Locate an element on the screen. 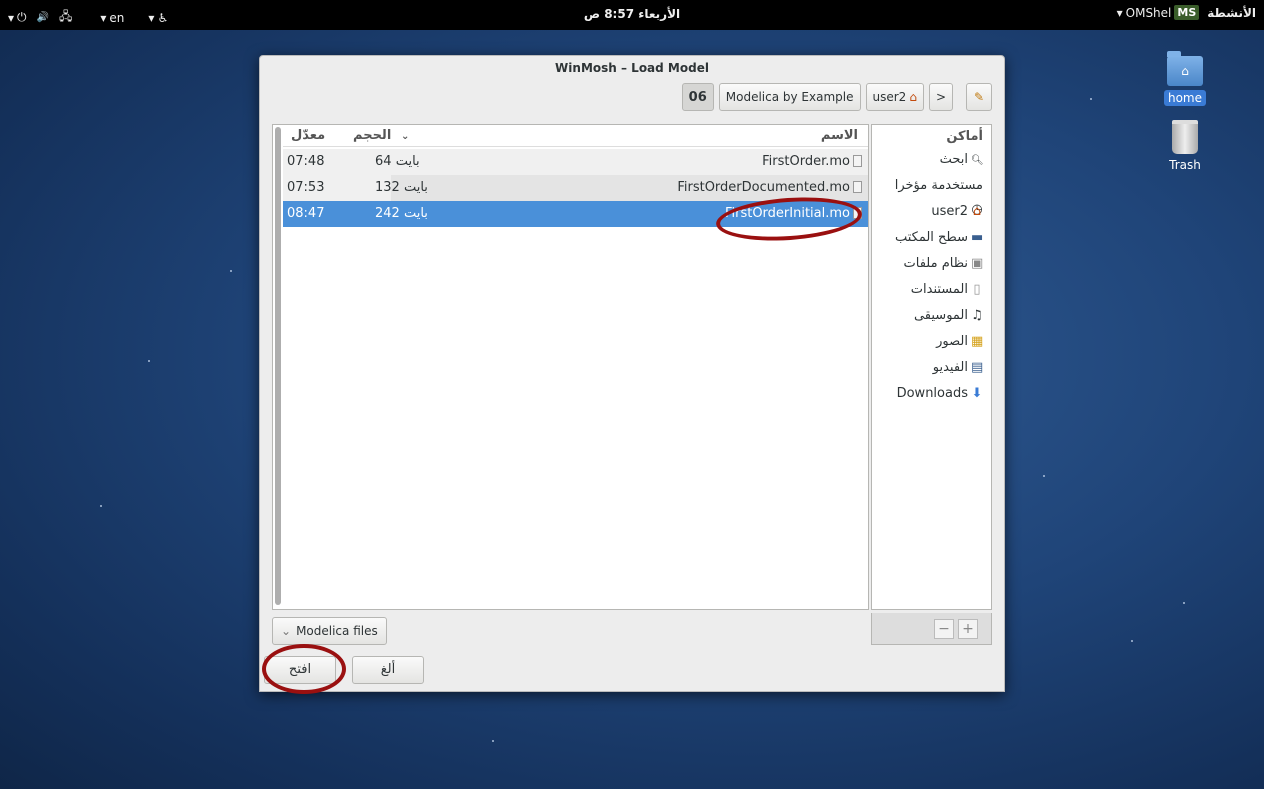 The width and height of the screenshot is (1264, 789). download-icon: ⬇ is located at coordinates (977, 393).